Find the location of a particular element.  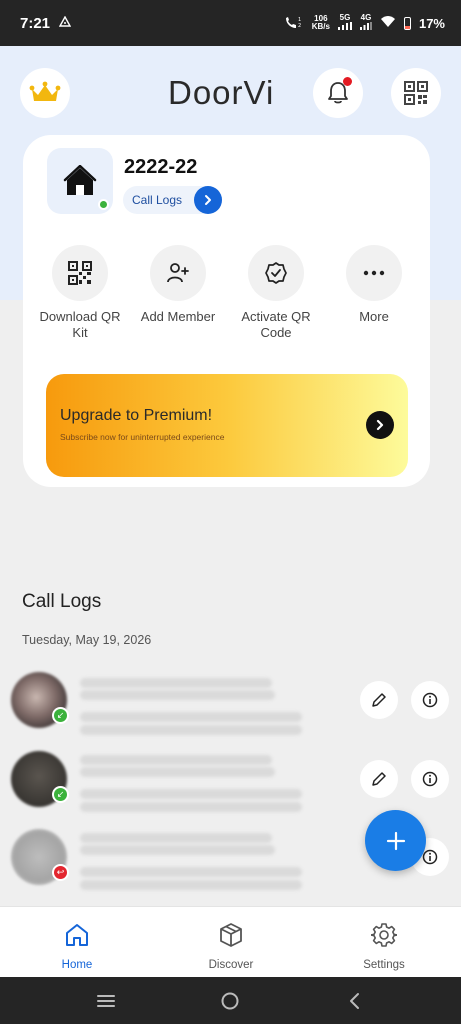

status-icons: 12 106 KB/s 5G 4G 17% is located at coordinates (364, 23).